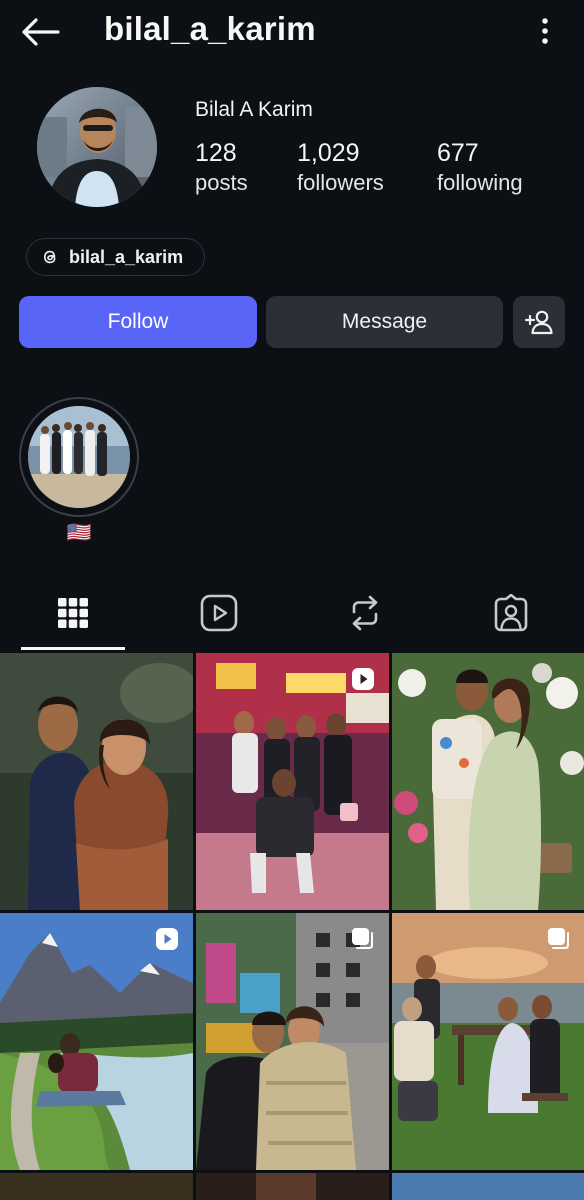 This screenshot has height=1200, width=584. I want to click on grid-icon, so click(73, 612).